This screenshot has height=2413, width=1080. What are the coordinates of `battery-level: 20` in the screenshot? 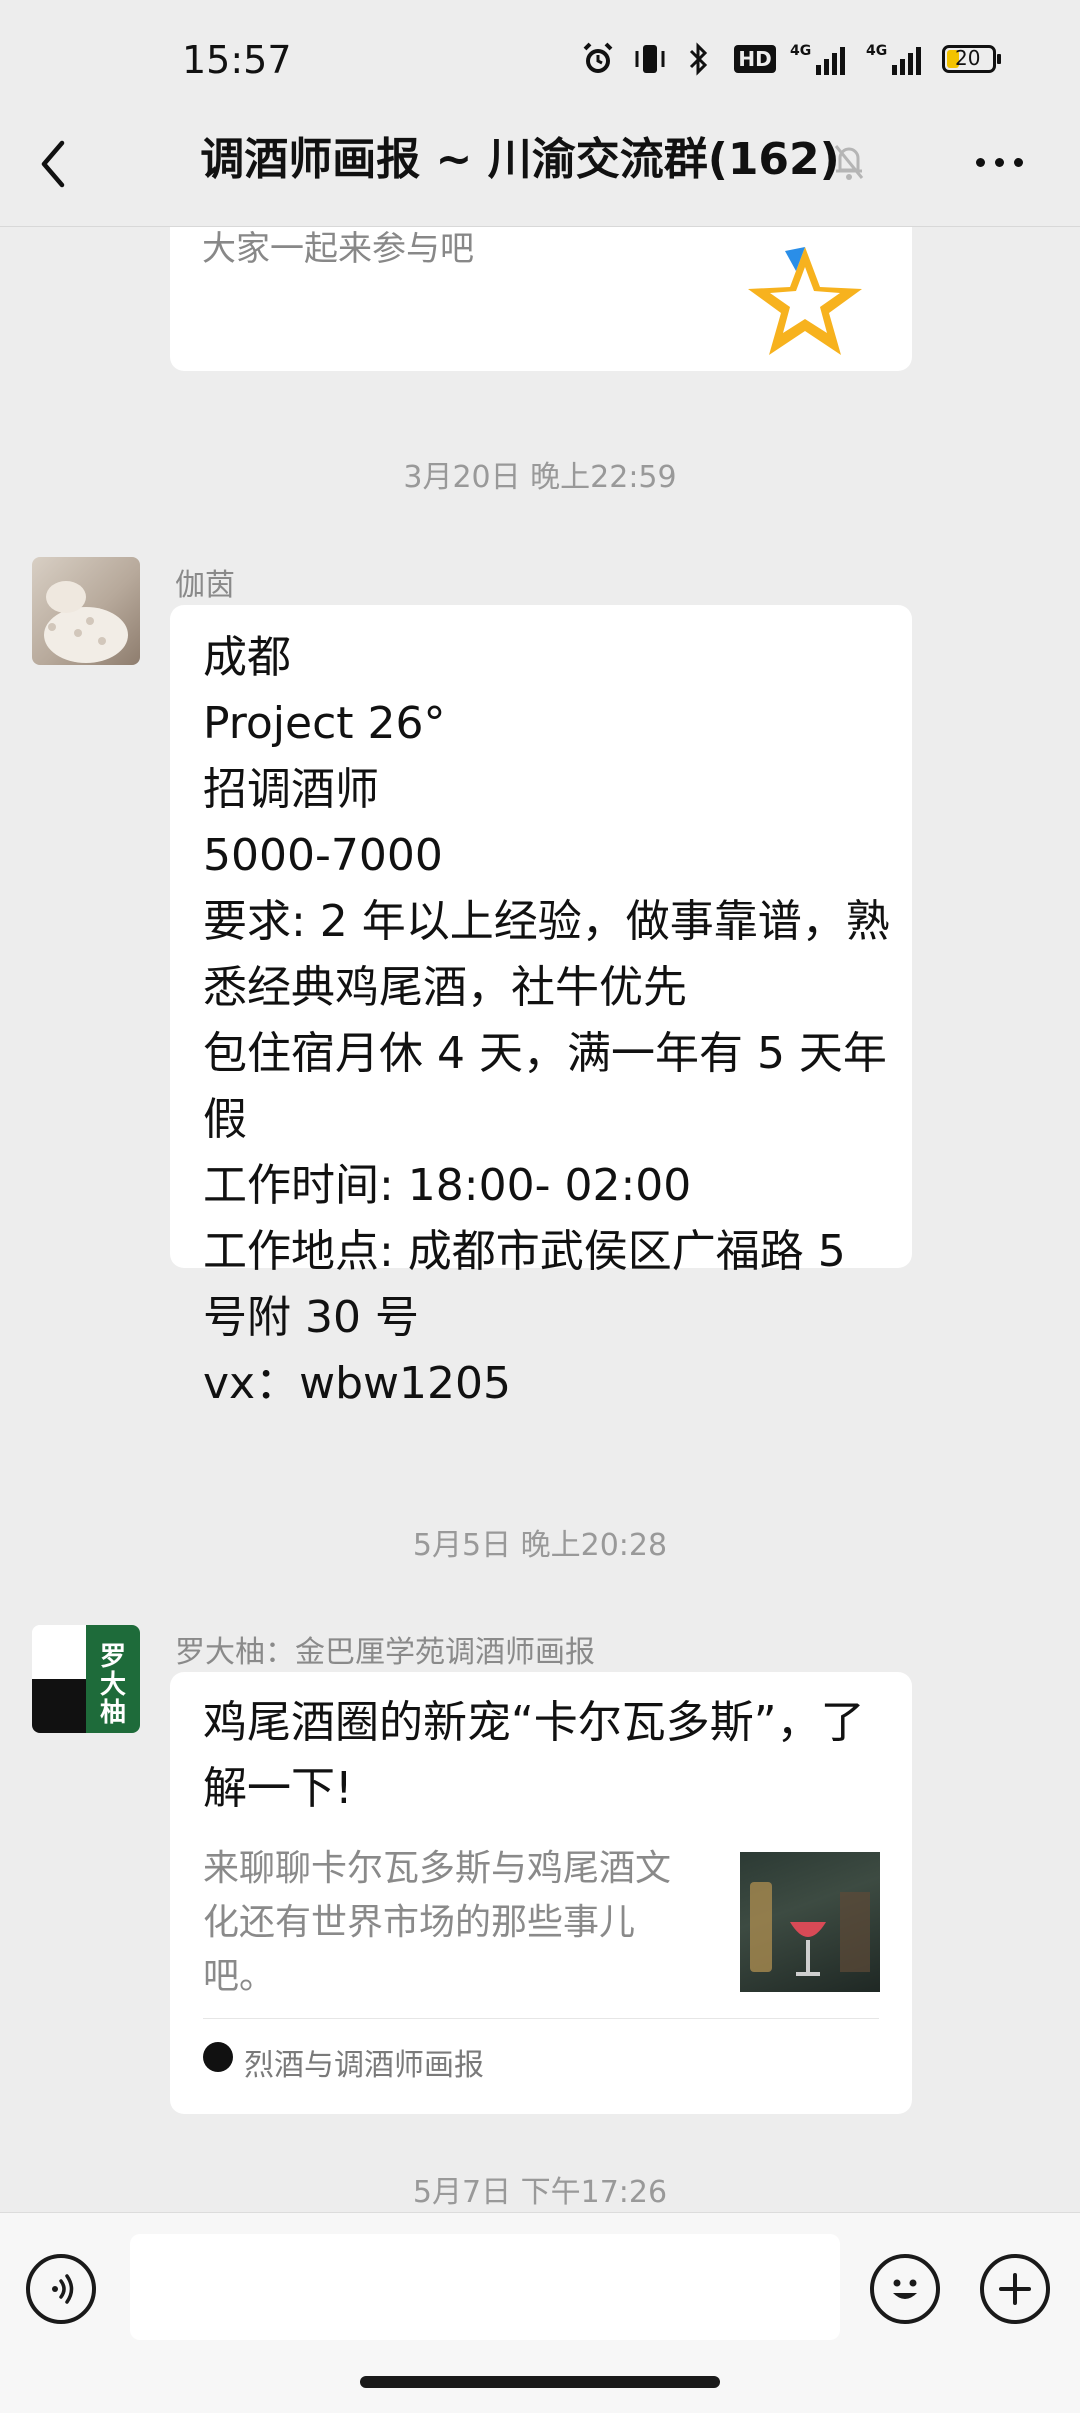 It's located at (968, 58).